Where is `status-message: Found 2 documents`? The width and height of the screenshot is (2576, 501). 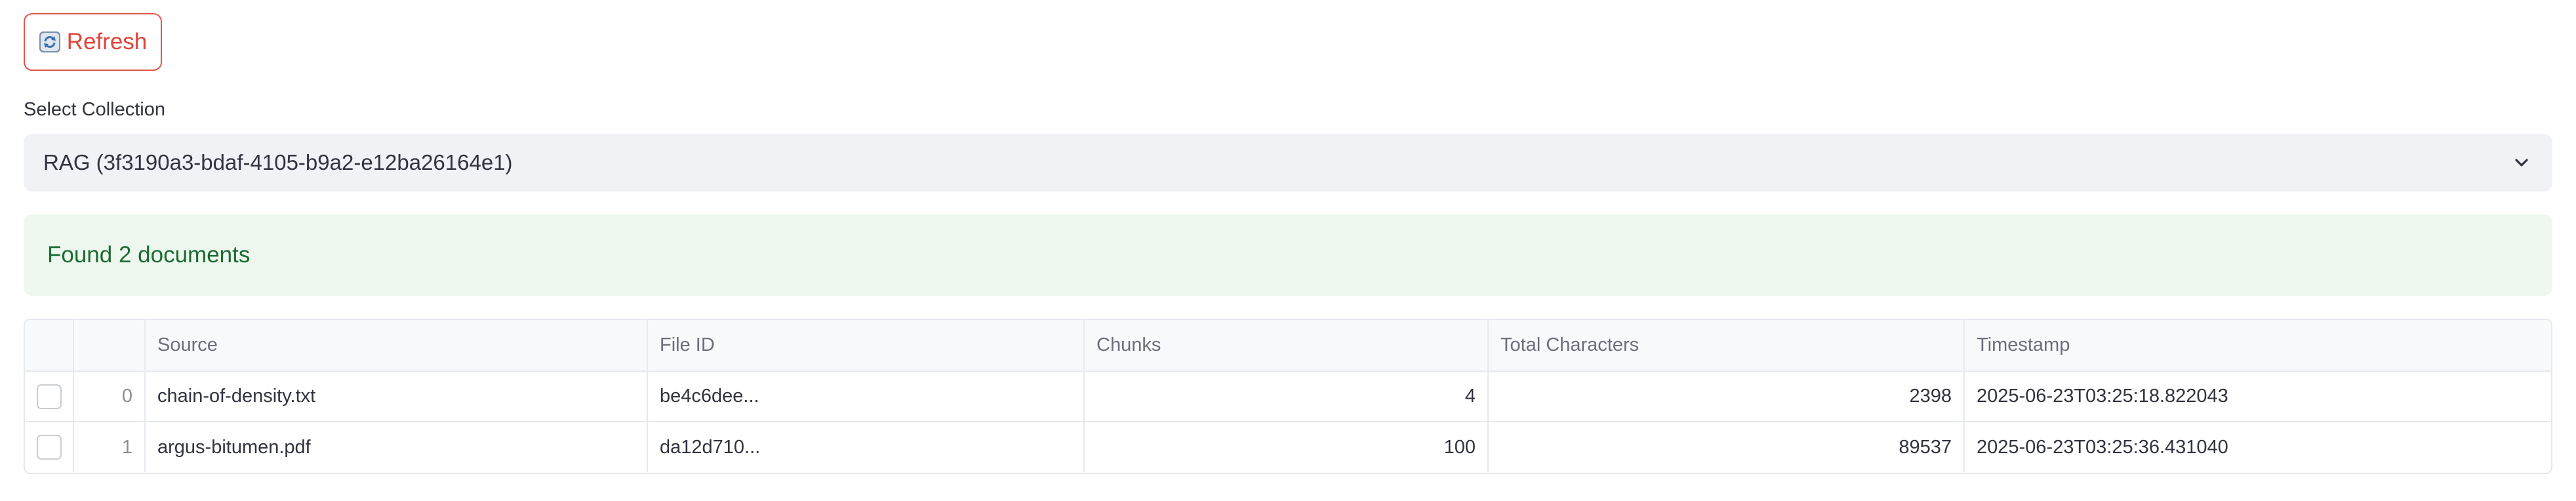
status-message: Found 2 documents is located at coordinates (149, 255).